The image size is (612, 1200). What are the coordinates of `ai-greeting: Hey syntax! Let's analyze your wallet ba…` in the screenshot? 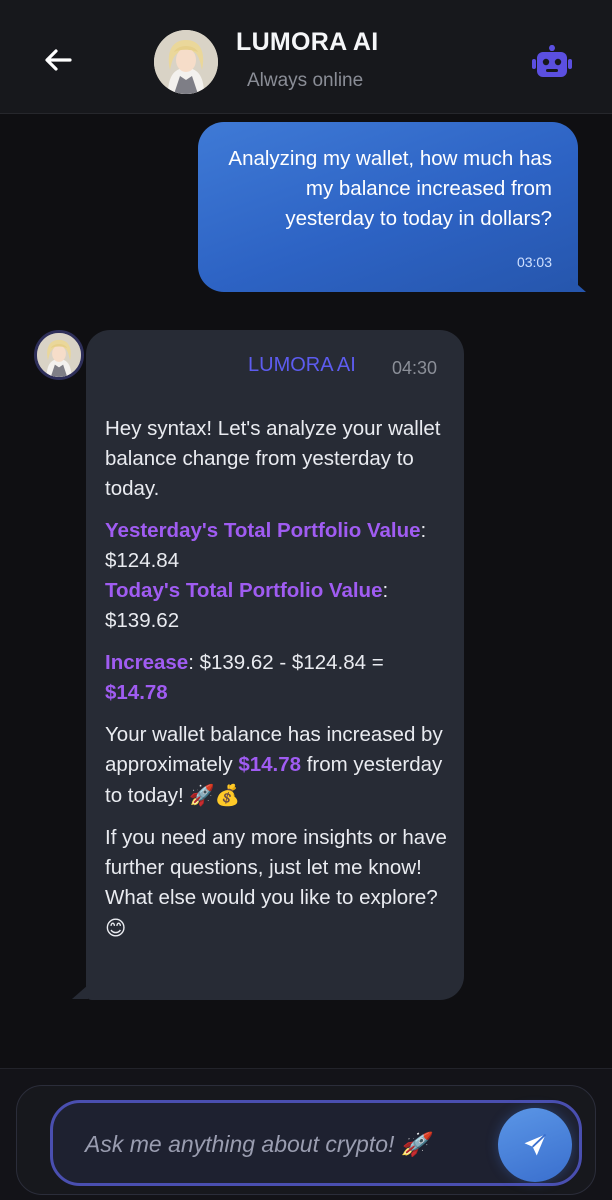 It's located at (273, 458).